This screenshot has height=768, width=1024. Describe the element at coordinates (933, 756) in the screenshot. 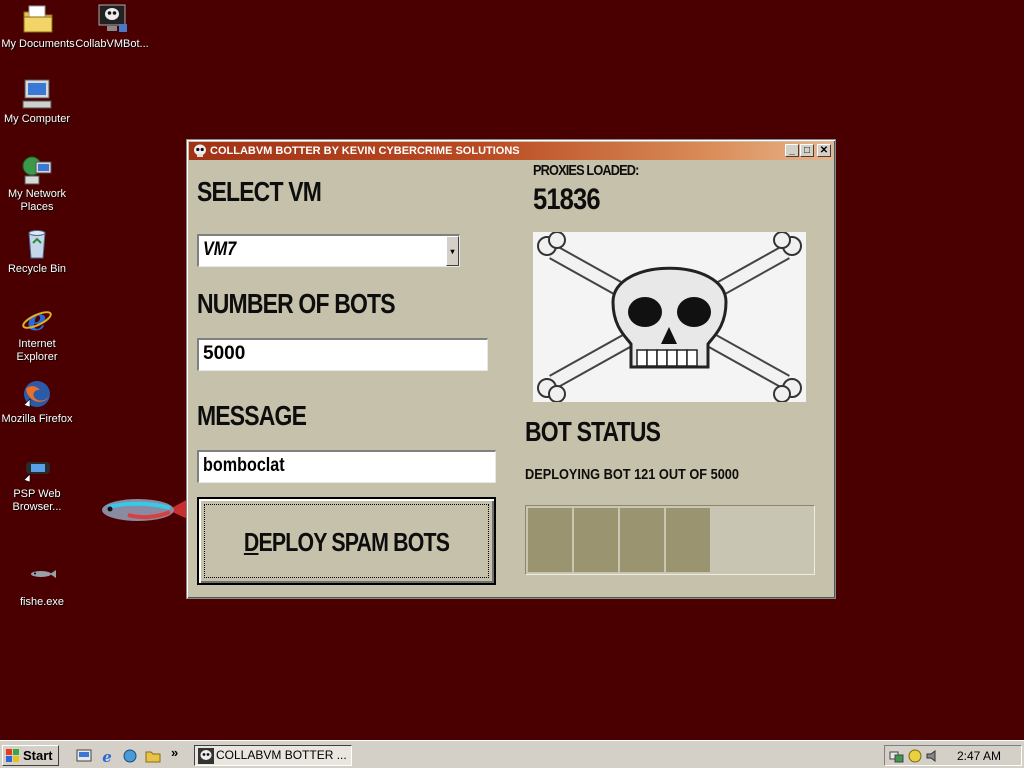

I see `tray-volume-icon` at that location.